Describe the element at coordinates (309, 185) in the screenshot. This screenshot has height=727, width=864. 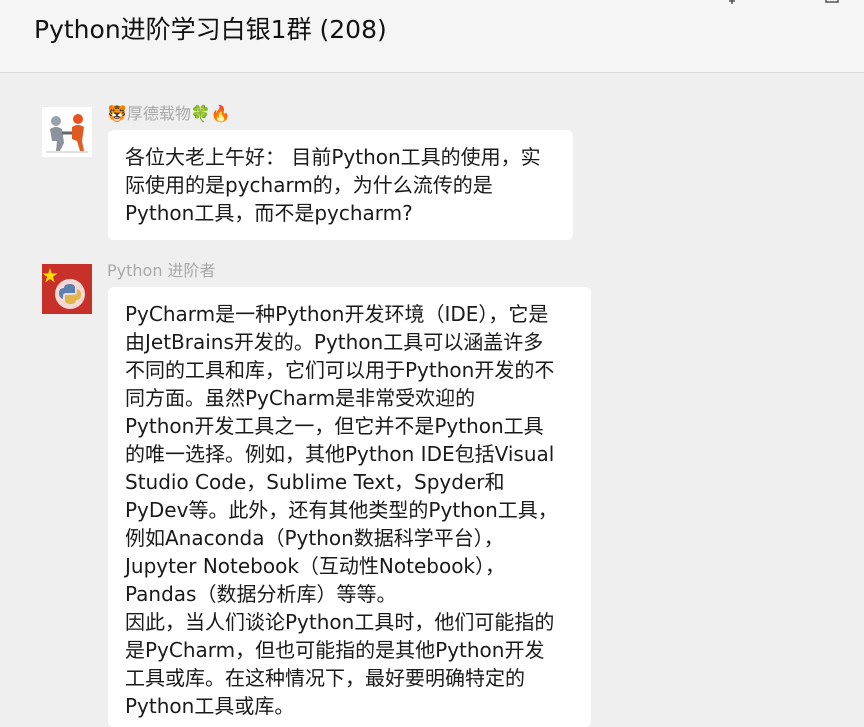
I see `message-line: 际使用的是pycharm的，为什么流传的是` at that location.